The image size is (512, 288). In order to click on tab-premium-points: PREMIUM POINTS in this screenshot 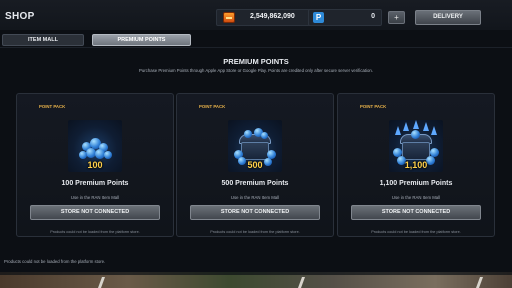, I will do `click(141, 40)`.